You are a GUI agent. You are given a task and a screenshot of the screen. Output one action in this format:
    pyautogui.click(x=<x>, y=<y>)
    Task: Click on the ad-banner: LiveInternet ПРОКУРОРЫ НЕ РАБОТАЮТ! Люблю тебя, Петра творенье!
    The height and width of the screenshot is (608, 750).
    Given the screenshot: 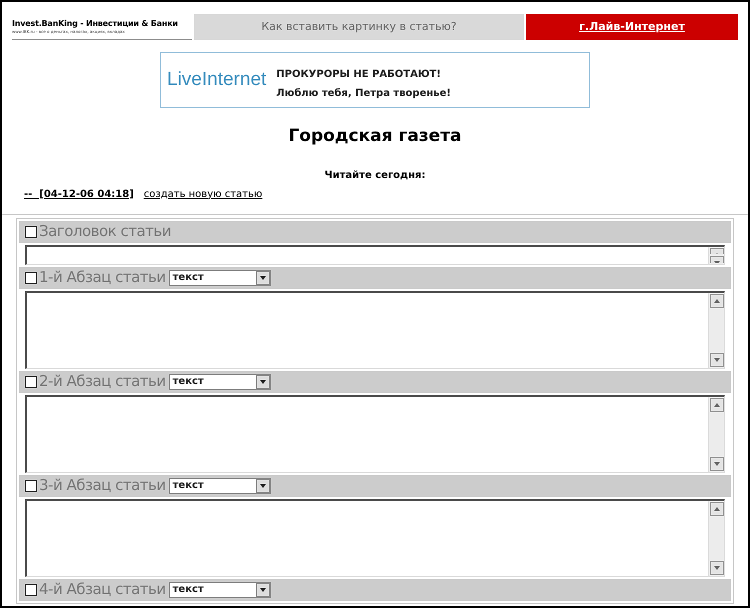 What is the action you would take?
    pyautogui.click(x=375, y=80)
    